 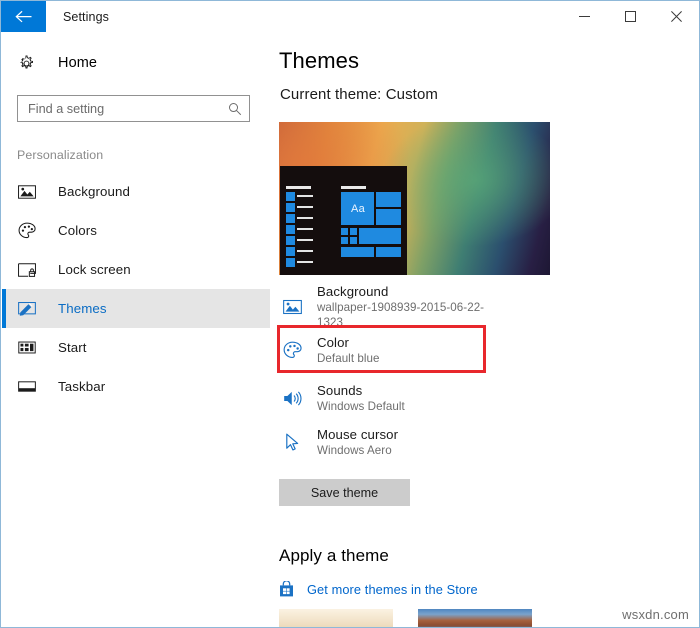 I want to click on window-controls, so click(x=630, y=16).